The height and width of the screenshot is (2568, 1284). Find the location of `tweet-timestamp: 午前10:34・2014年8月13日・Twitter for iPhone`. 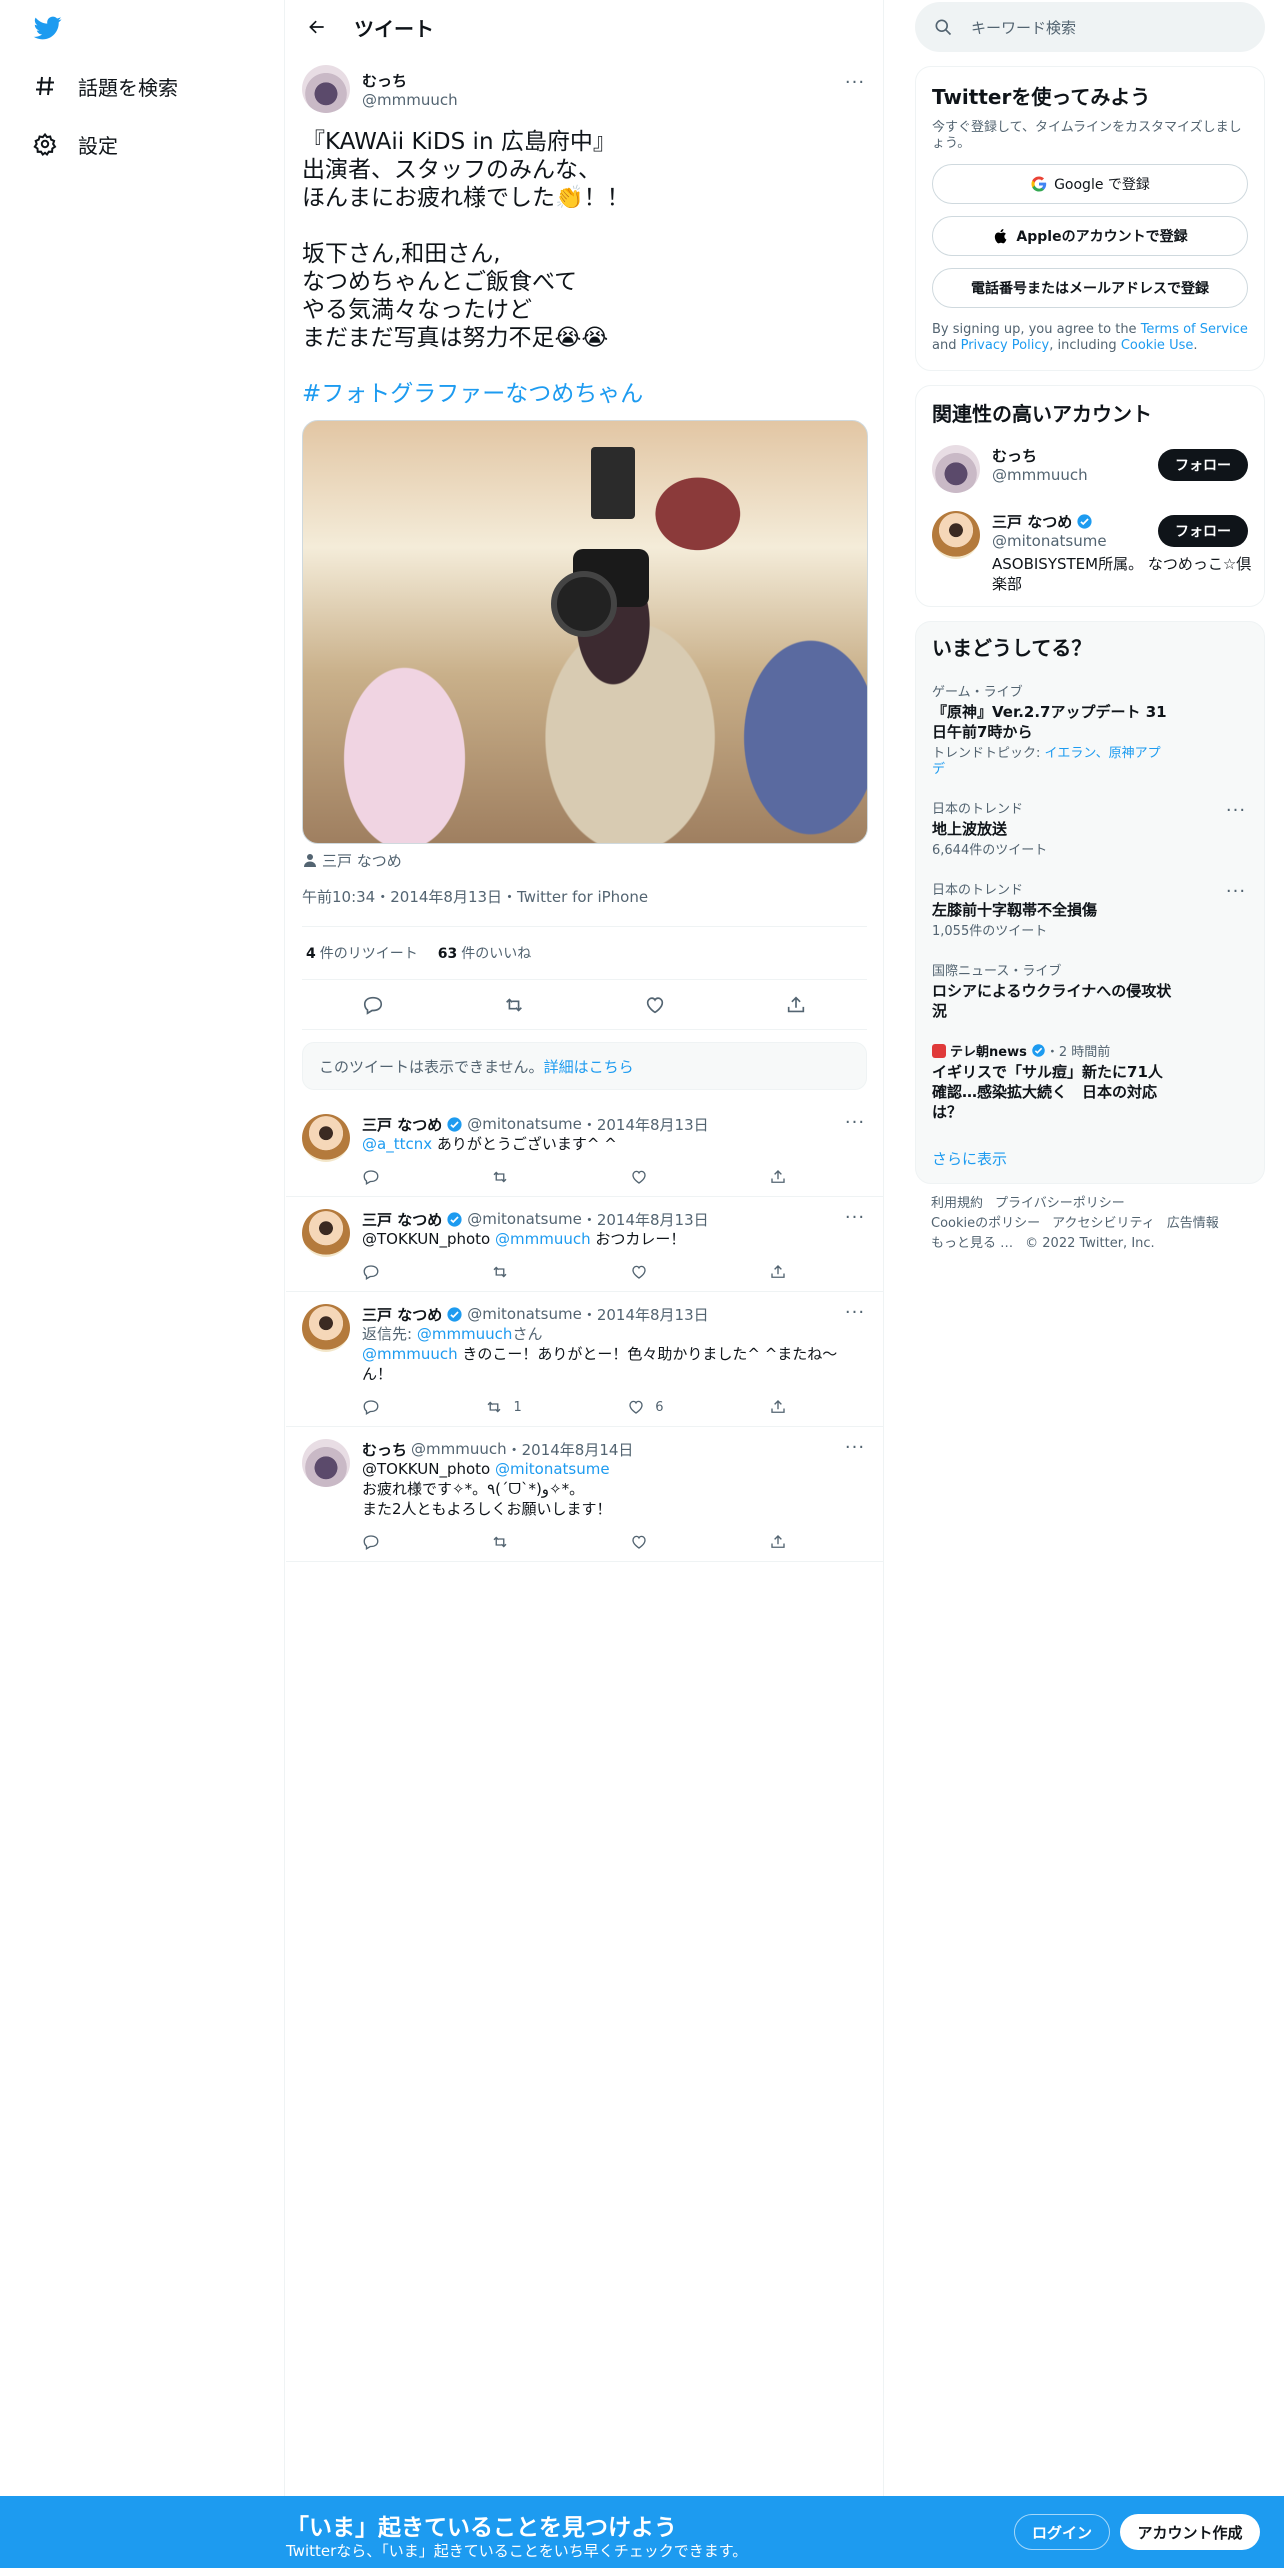

tweet-timestamp: 午前10:34・2014年8月13日・Twitter for iPhone is located at coordinates (584, 898).